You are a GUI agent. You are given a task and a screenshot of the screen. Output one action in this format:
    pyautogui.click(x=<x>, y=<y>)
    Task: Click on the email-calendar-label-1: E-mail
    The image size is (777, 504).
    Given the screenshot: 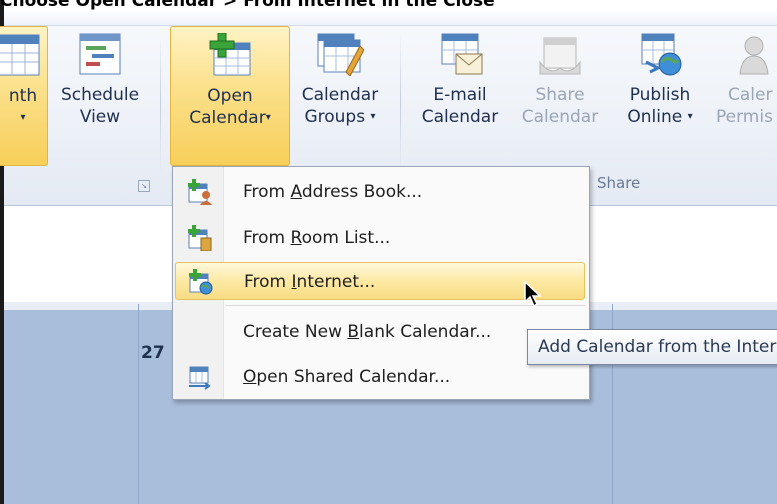 What is the action you would take?
    pyautogui.click(x=460, y=95)
    